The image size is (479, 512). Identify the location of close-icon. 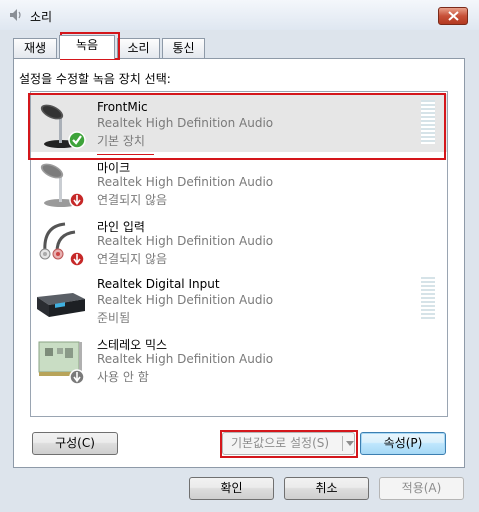
(453, 16).